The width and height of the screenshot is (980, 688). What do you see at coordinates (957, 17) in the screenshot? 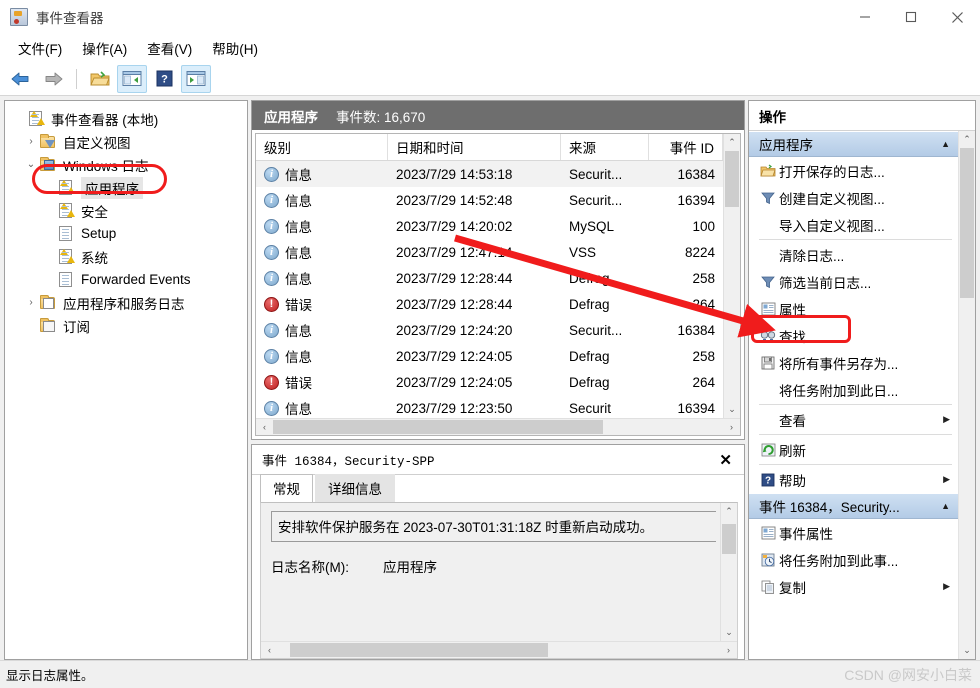
I see `close-icon` at bounding box center [957, 17].